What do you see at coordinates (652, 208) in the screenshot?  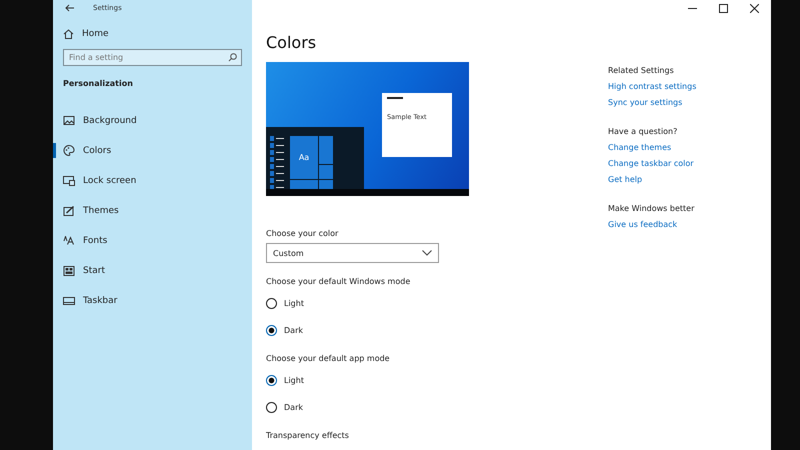 I see `related-heading: Make Windows better` at bounding box center [652, 208].